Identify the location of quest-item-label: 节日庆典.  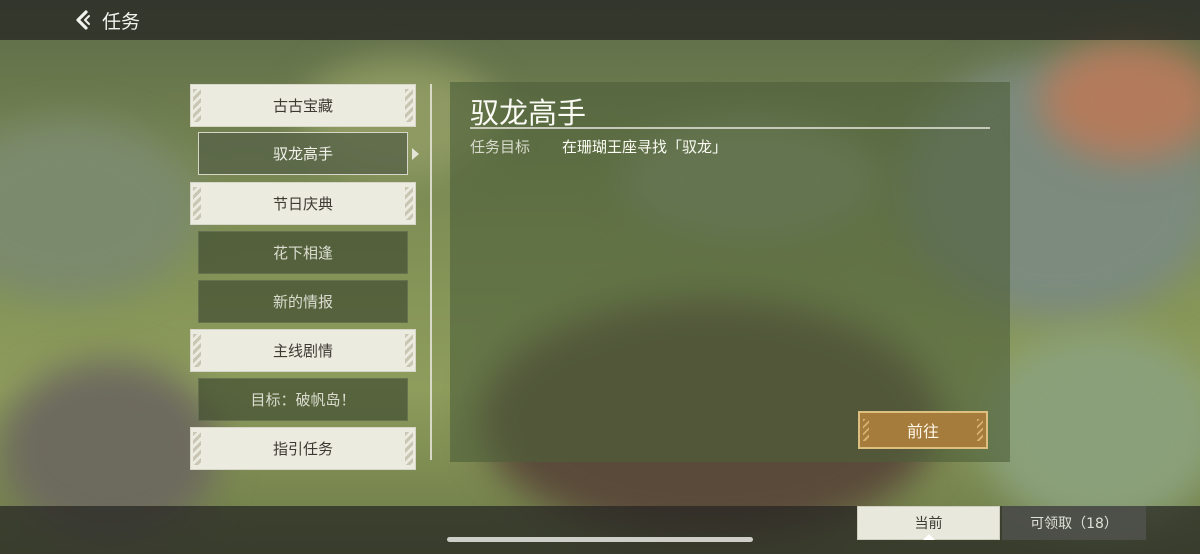
(302, 204).